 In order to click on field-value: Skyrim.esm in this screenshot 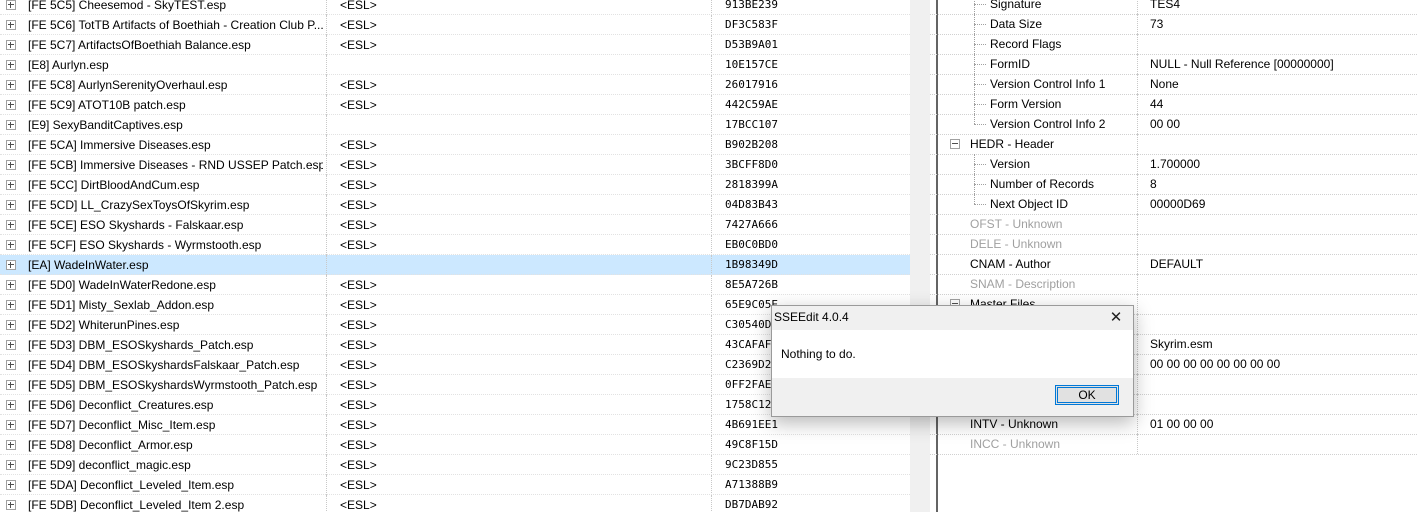, I will do `click(1181, 344)`.